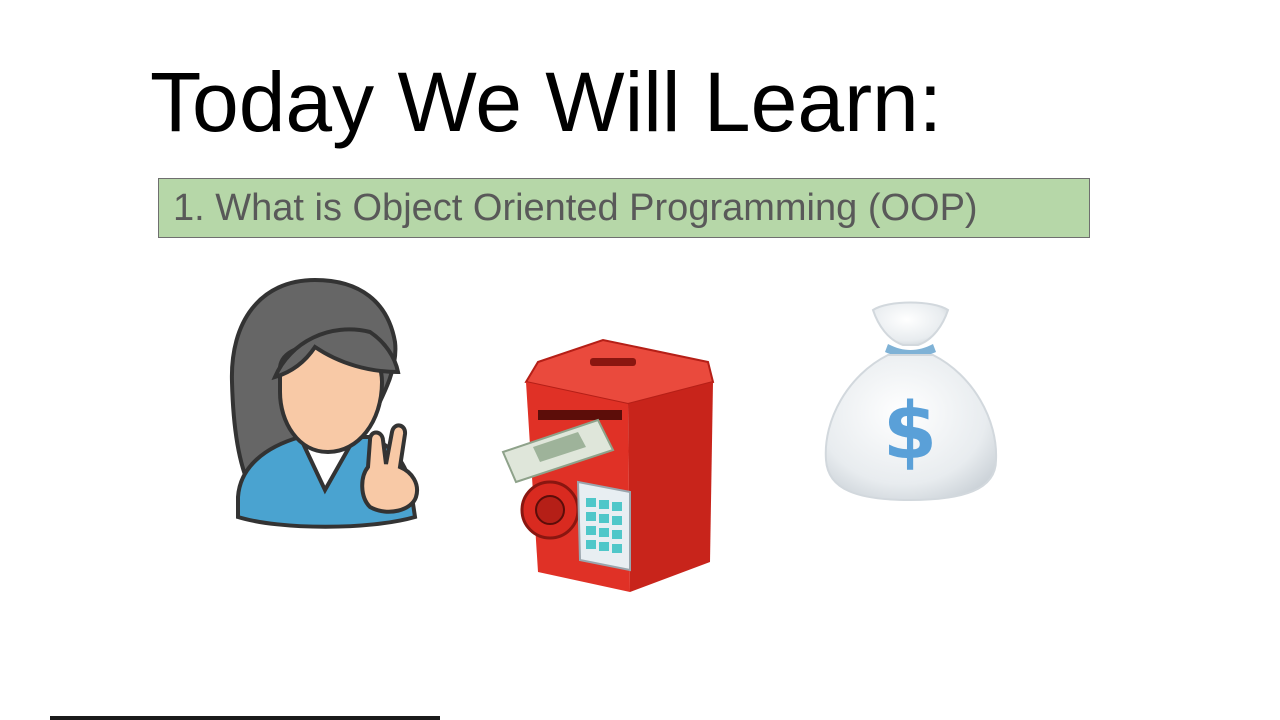  I want to click on piggy-bank-safe-icon, so click(608, 465).